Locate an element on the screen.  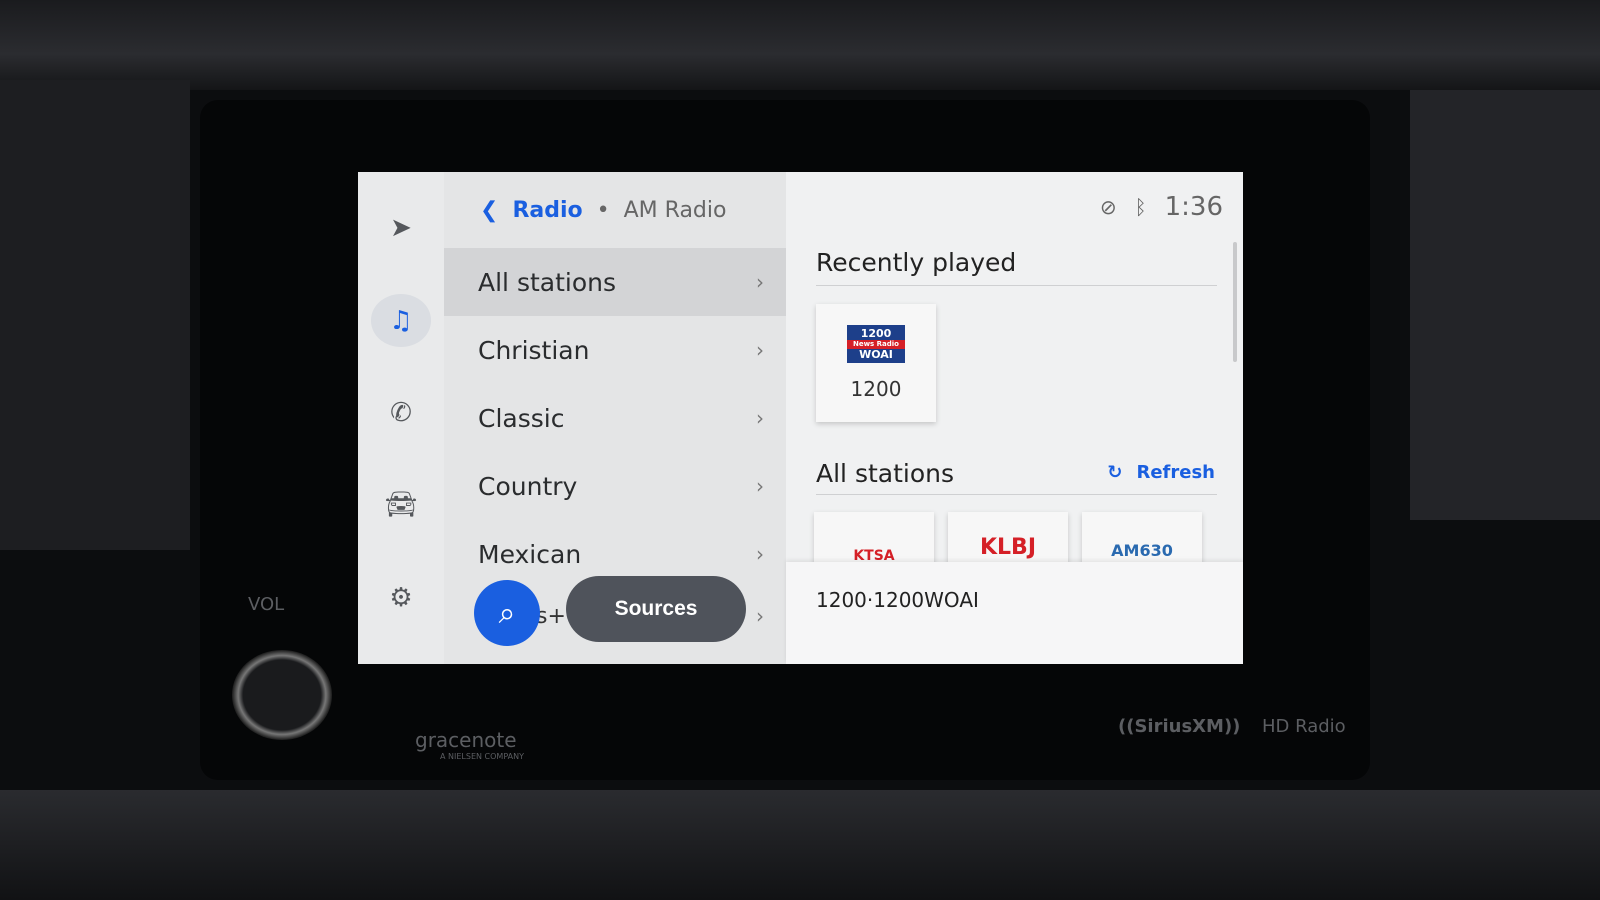
dashboard-top is located at coordinates (800, 45).